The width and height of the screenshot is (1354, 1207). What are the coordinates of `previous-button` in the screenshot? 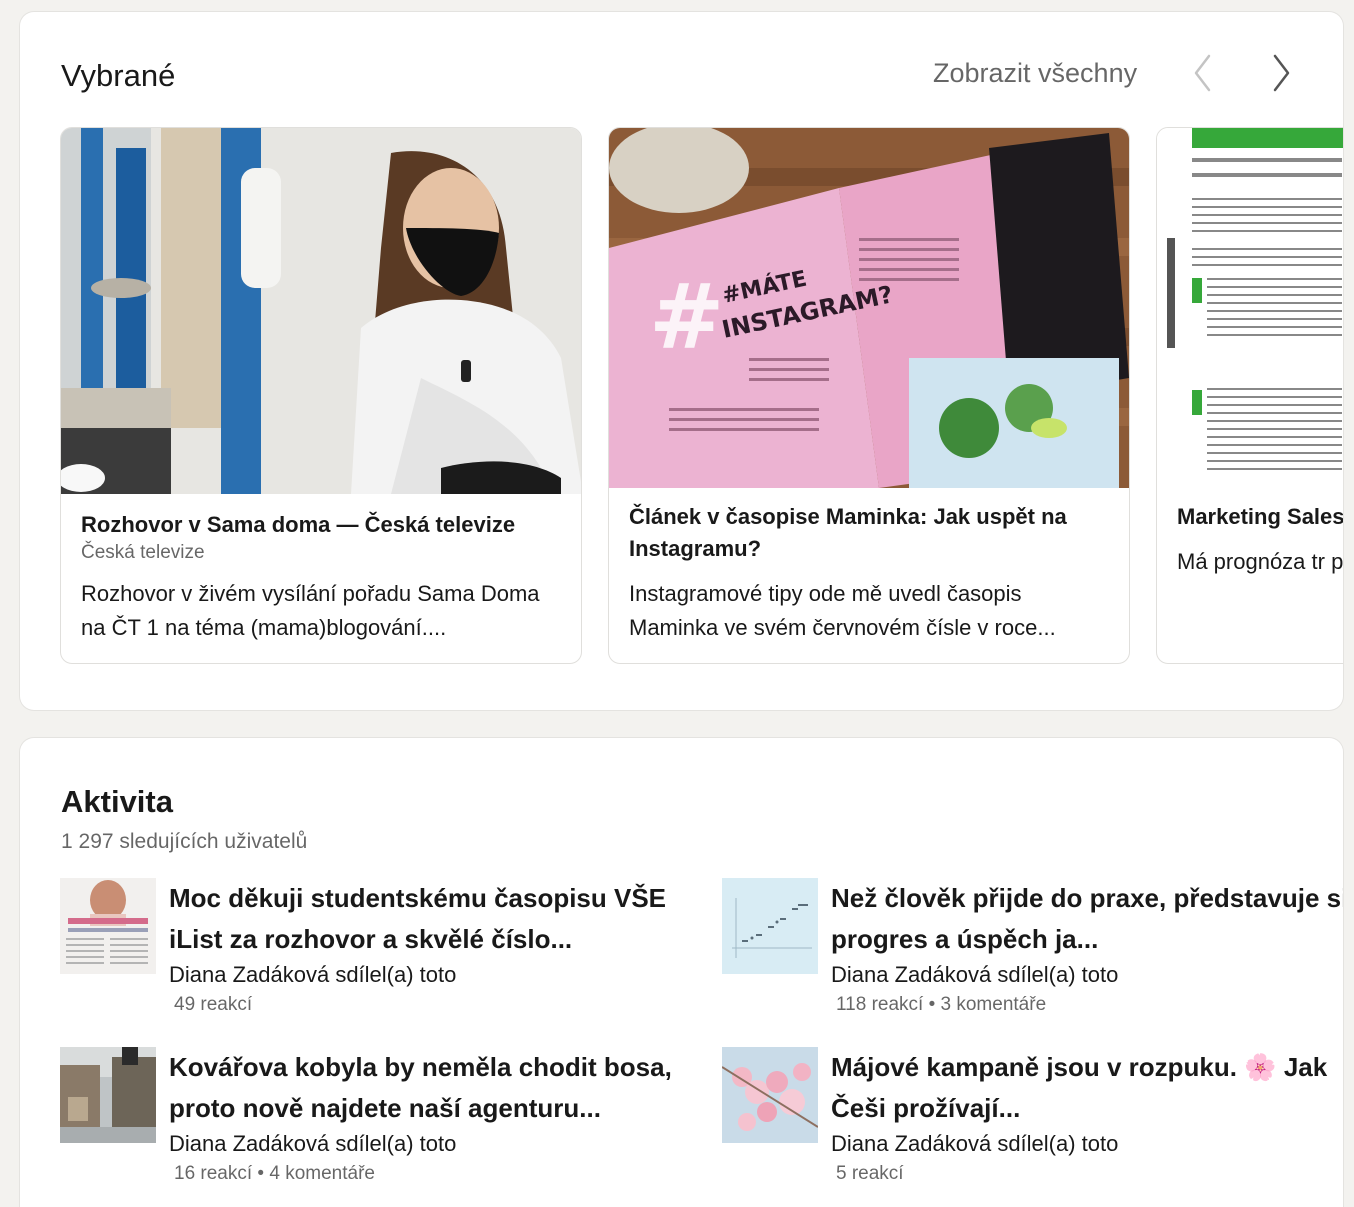 It's located at (1202, 73).